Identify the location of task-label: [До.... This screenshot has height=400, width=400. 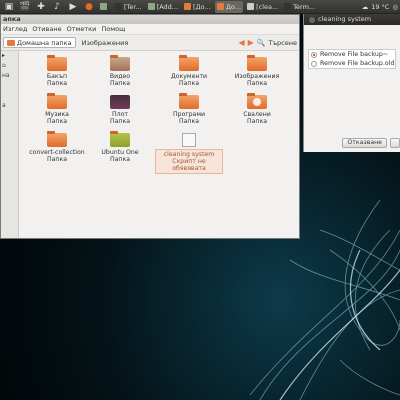
(202, 6).